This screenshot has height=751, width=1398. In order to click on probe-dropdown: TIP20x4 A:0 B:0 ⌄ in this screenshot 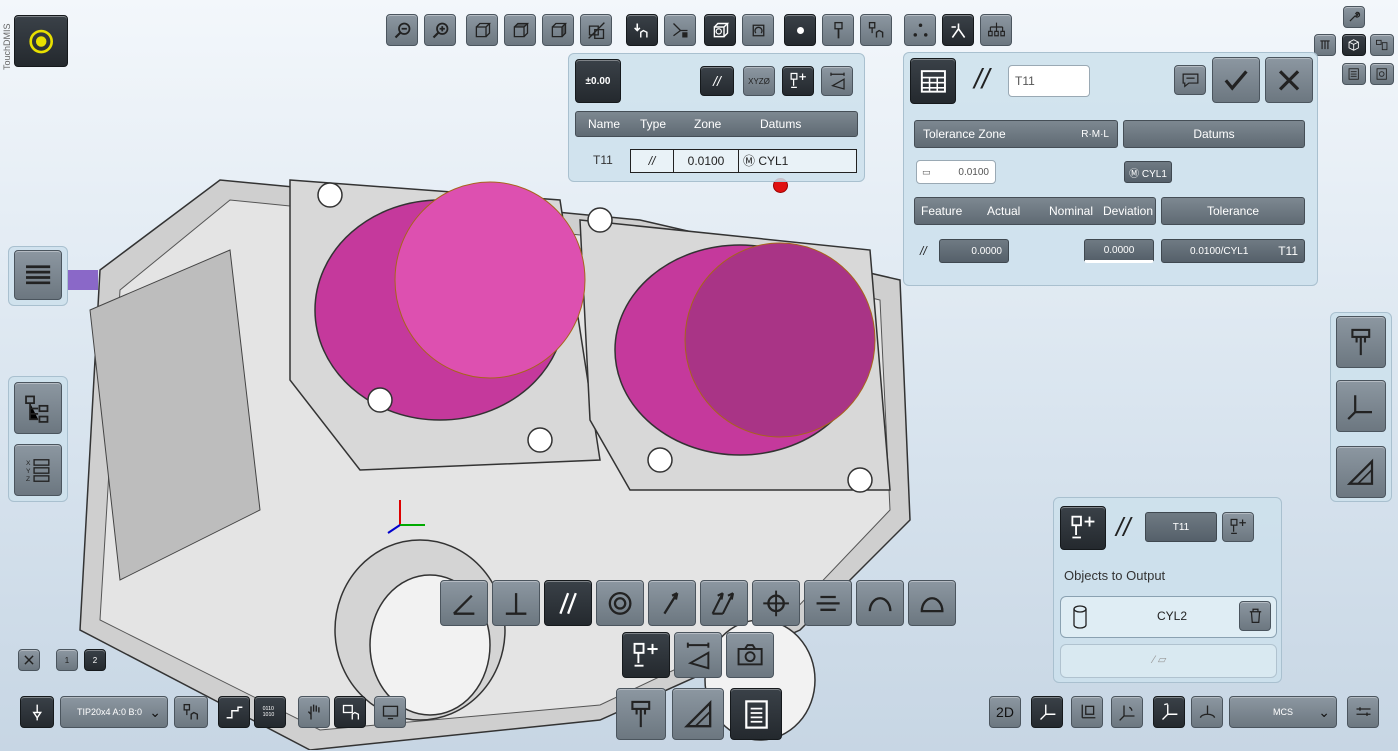, I will do `click(114, 712)`.